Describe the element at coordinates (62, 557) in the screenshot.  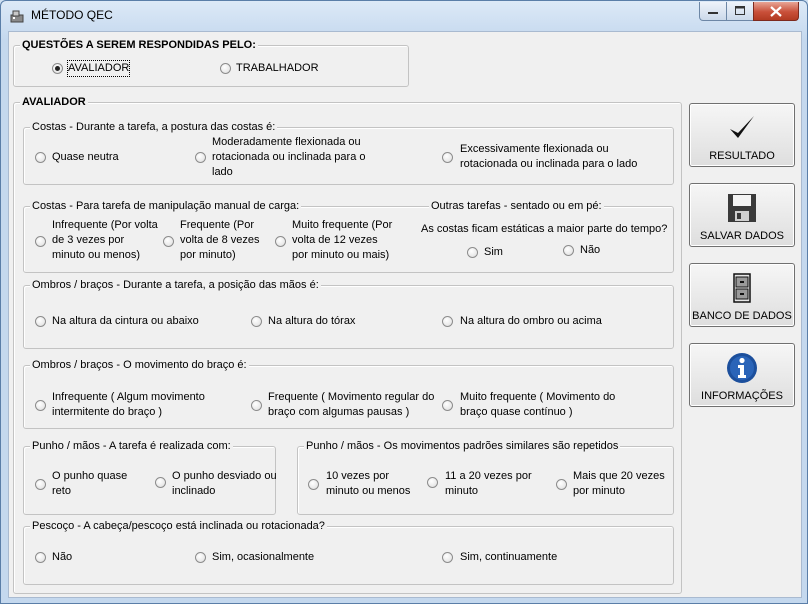
I see `label-pescoco-nao: Não` at that location.